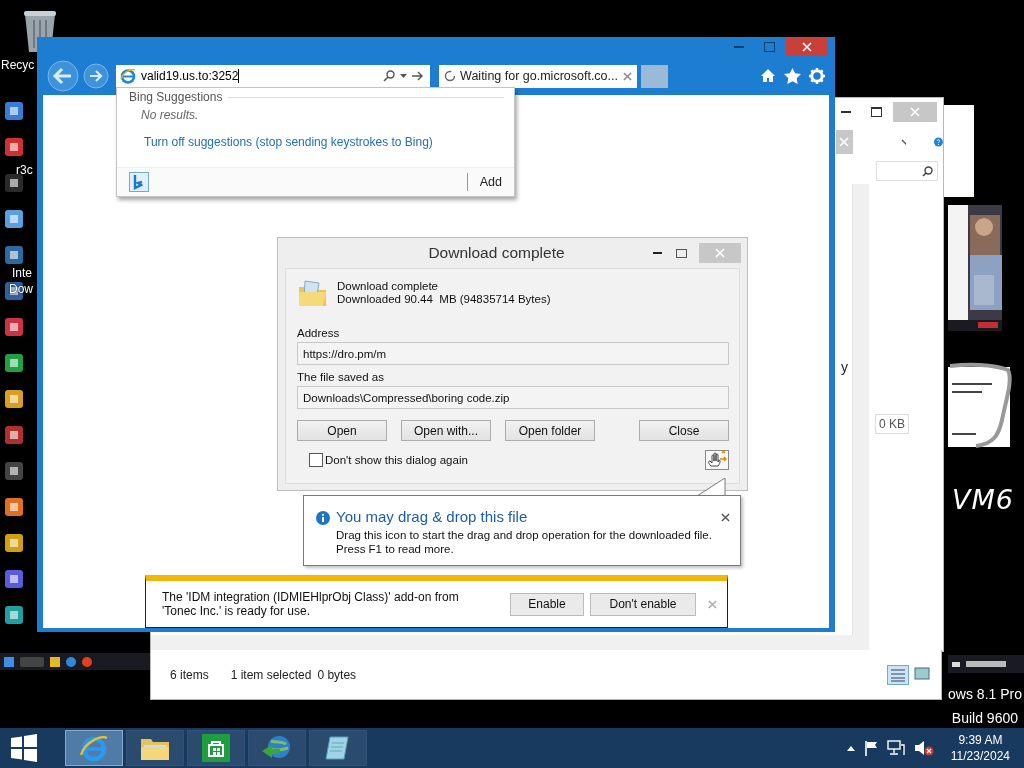  What do you see at coordinates (63, 76) in the screenshot?
I see `back-button` at bounding box center [63, 76].